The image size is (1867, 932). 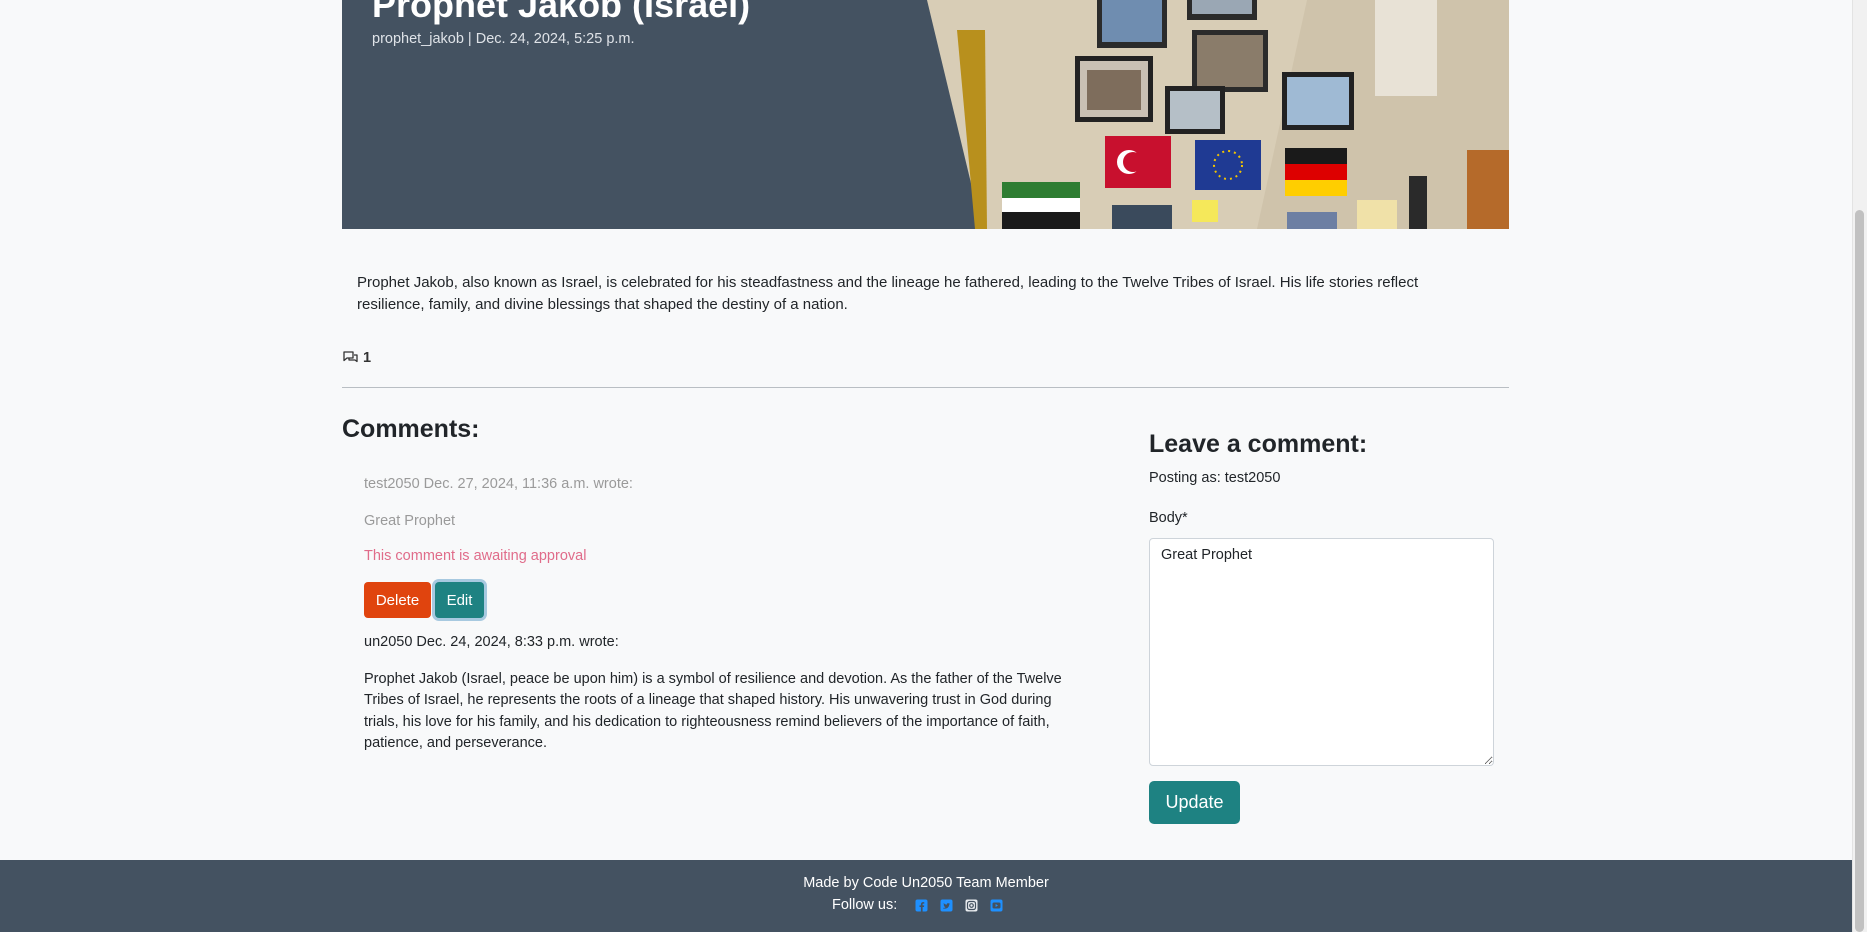 What do you see at coordinates (1859, 571) in the screenshot?
I see `scrollbar-thumb` at bounding box center [1859, 571].